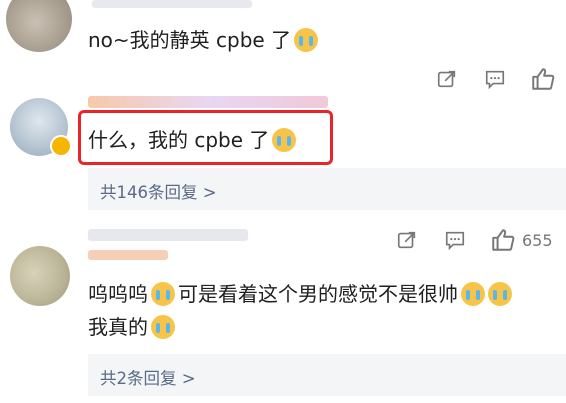  What do you see at coordinates (148, 377) in the screenshot?
I see `view-replies-link: 共2条回复 >` at bounding box center [148, 377].